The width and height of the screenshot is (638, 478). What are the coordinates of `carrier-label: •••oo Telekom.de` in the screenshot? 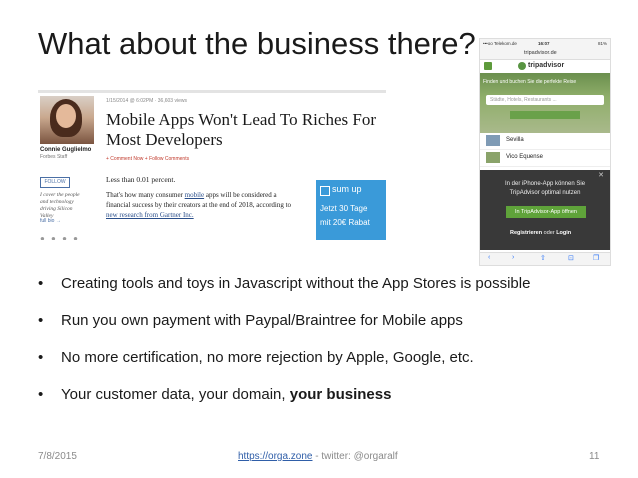 It's located at (500, 43).